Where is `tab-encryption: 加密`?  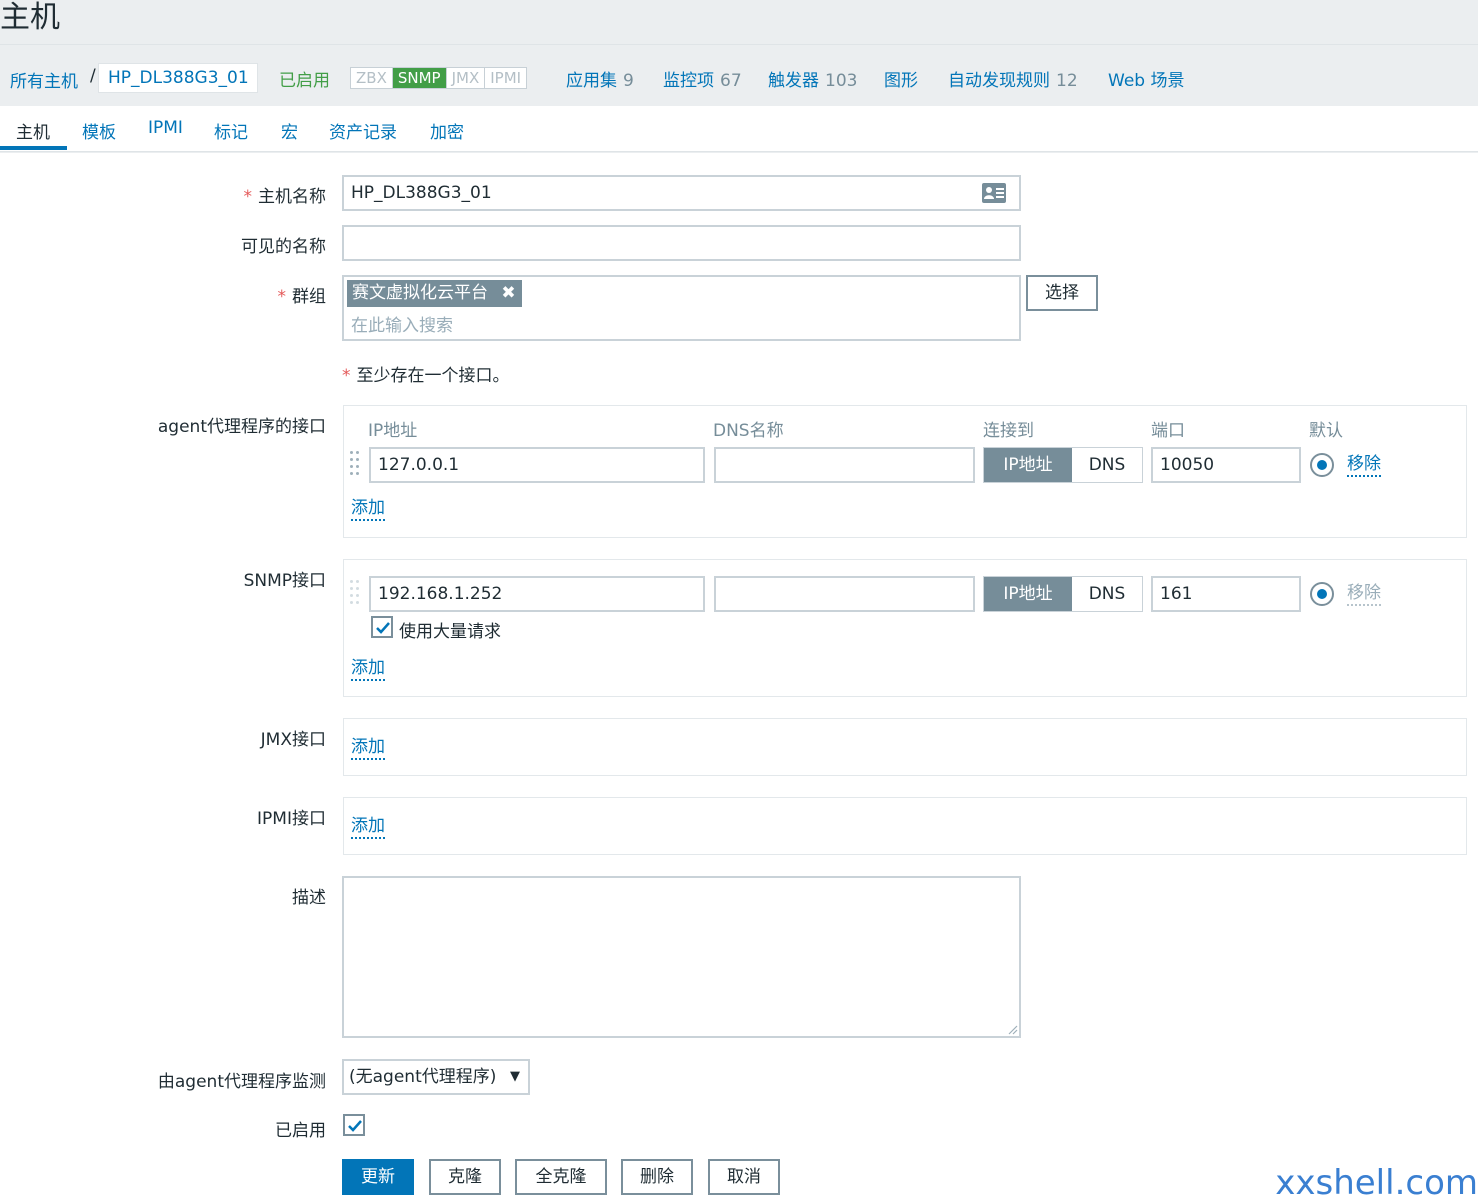 tab-encryption: 加密 is located at coordinates (447, 130).